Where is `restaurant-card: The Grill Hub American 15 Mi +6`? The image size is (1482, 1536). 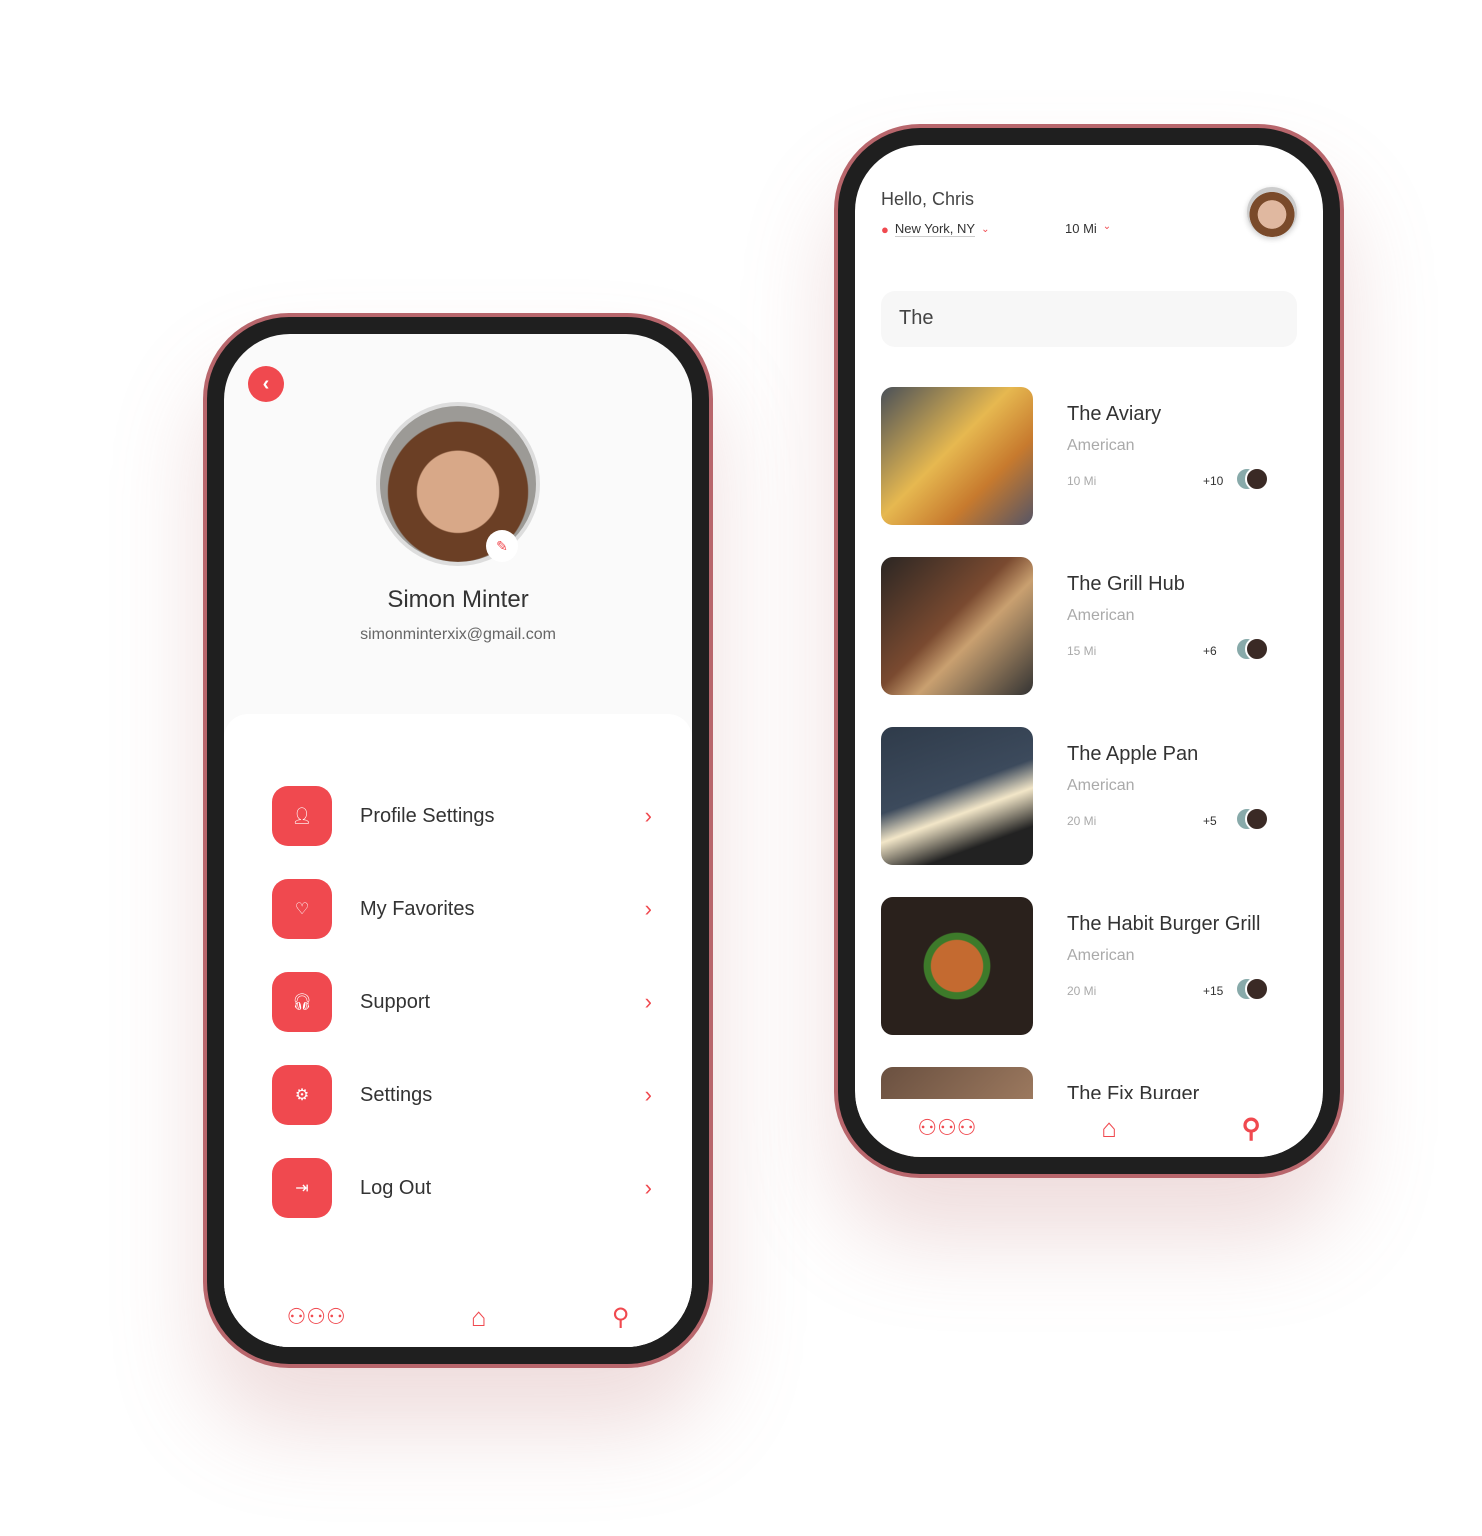
restaurant-card: The Grill Hub American 15 Mi +6 is located at coordinates (1091, 626).